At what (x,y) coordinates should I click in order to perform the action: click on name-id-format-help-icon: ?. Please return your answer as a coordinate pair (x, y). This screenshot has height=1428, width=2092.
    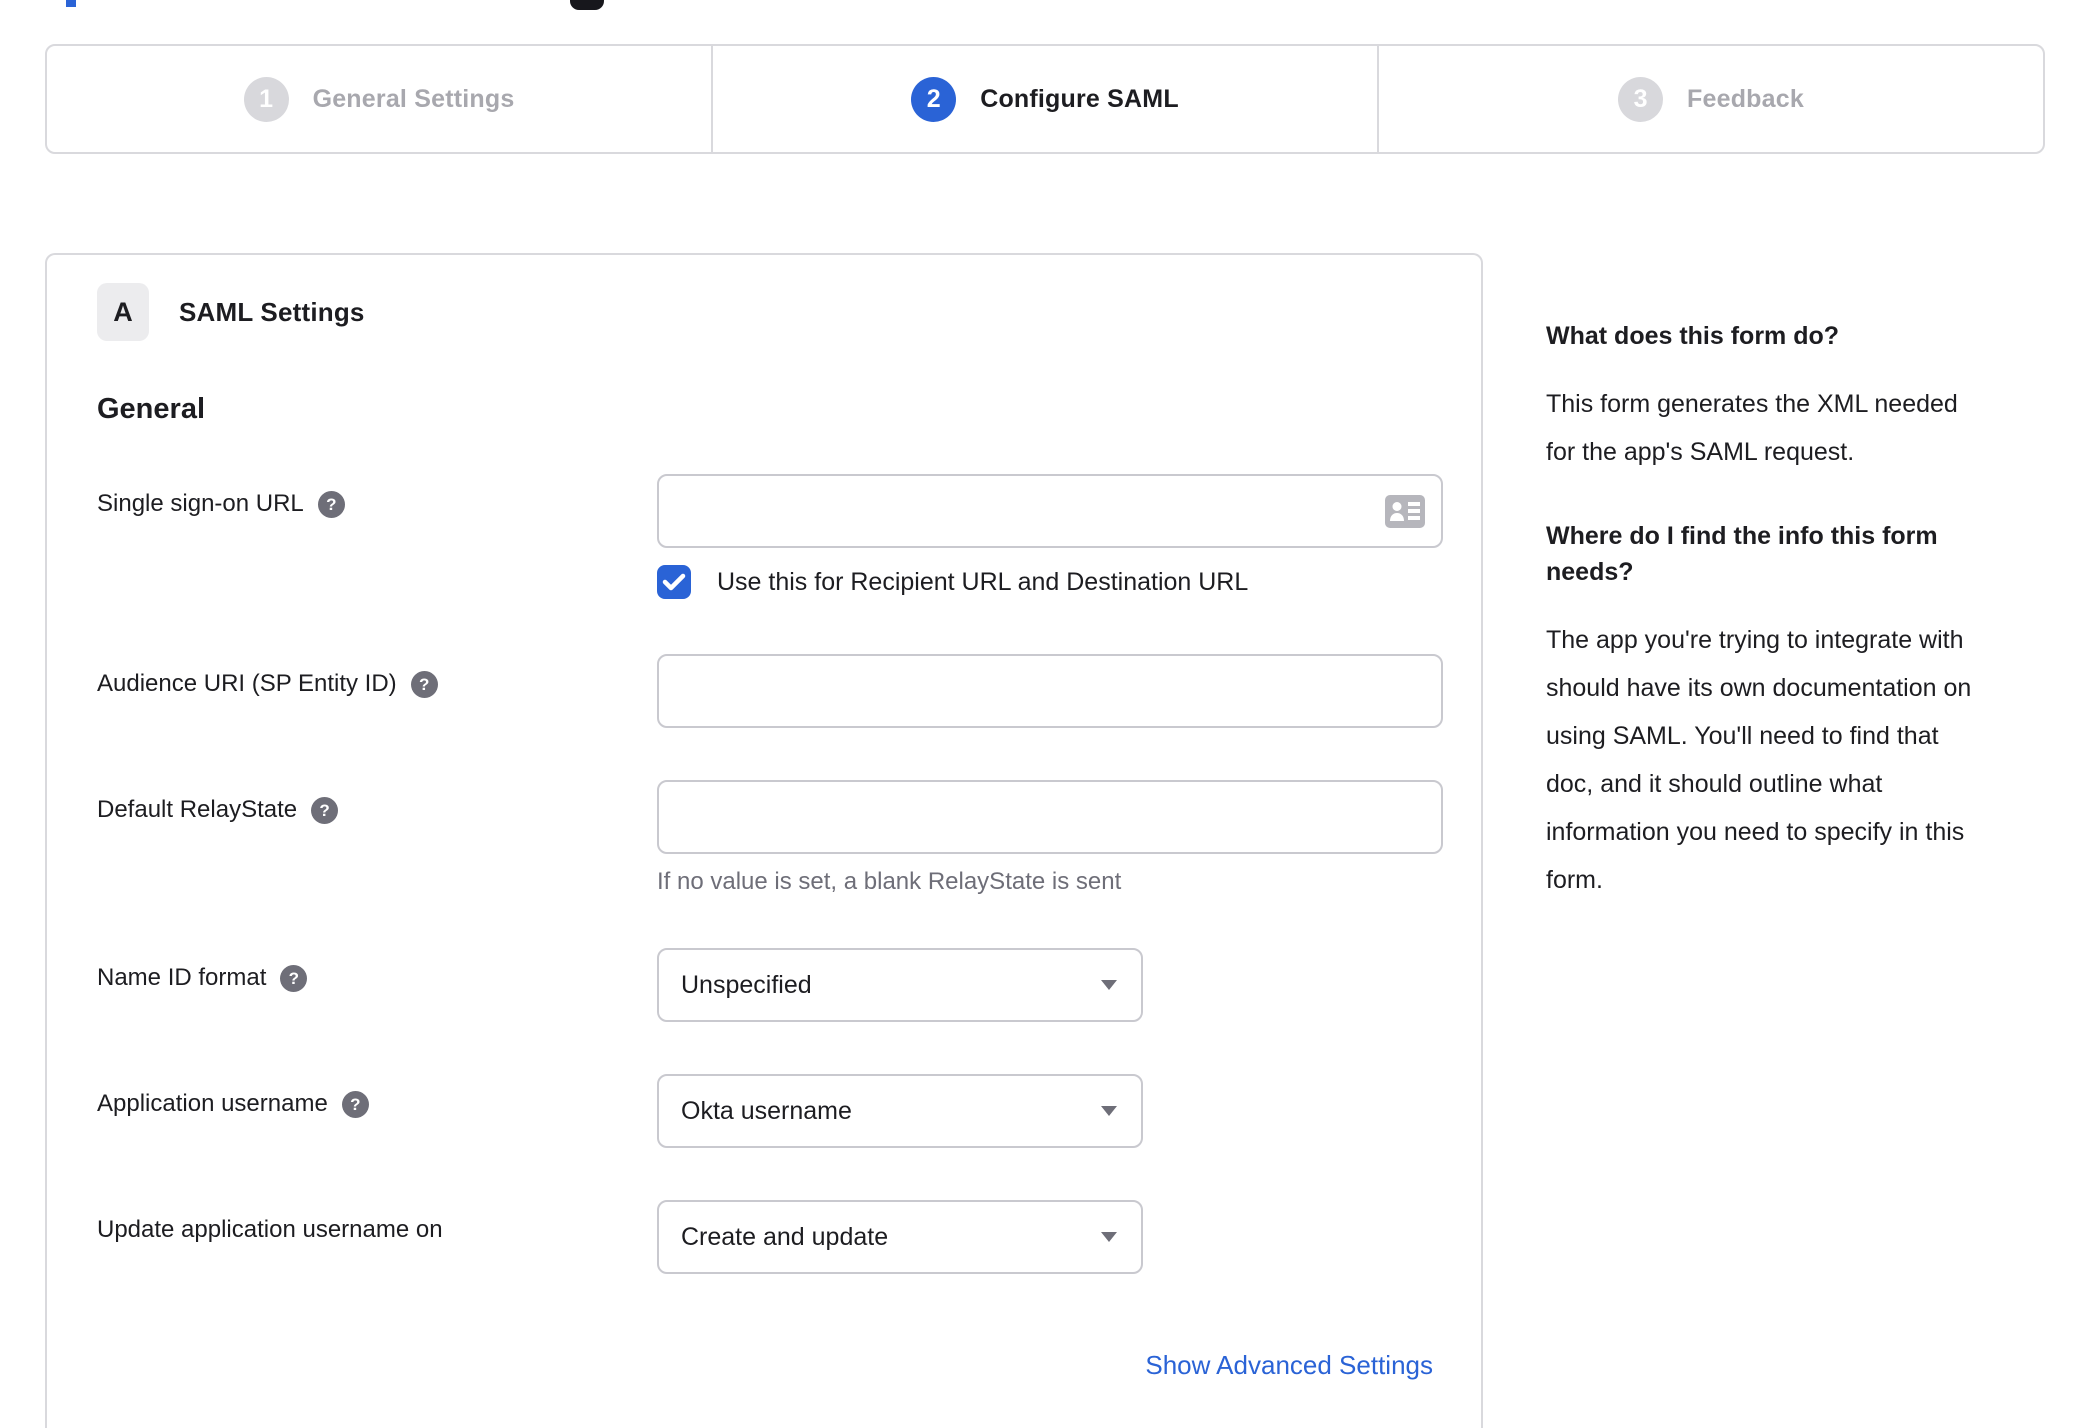
    Looking at the image, I should click on (294, 978).